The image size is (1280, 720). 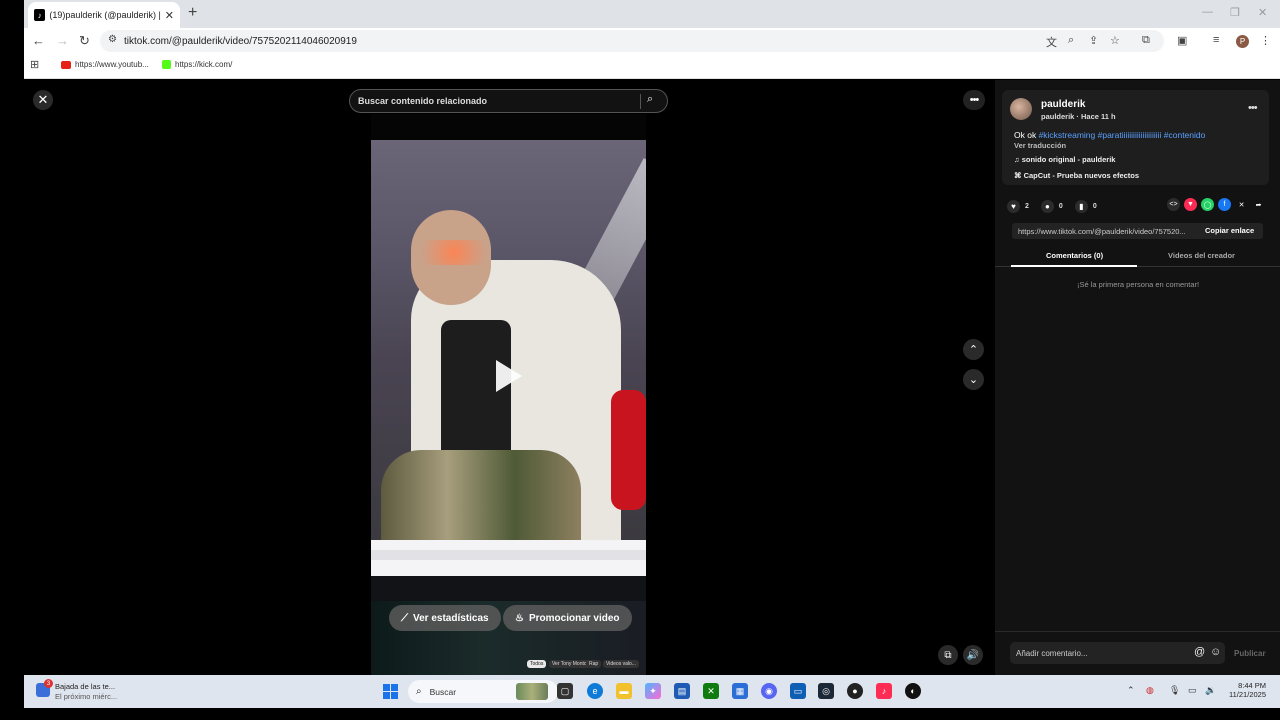 What do you see at coordinates (1241, 204) in the screenshot?
I see `x-icon: ✕` at bounding box center [1241, 204].